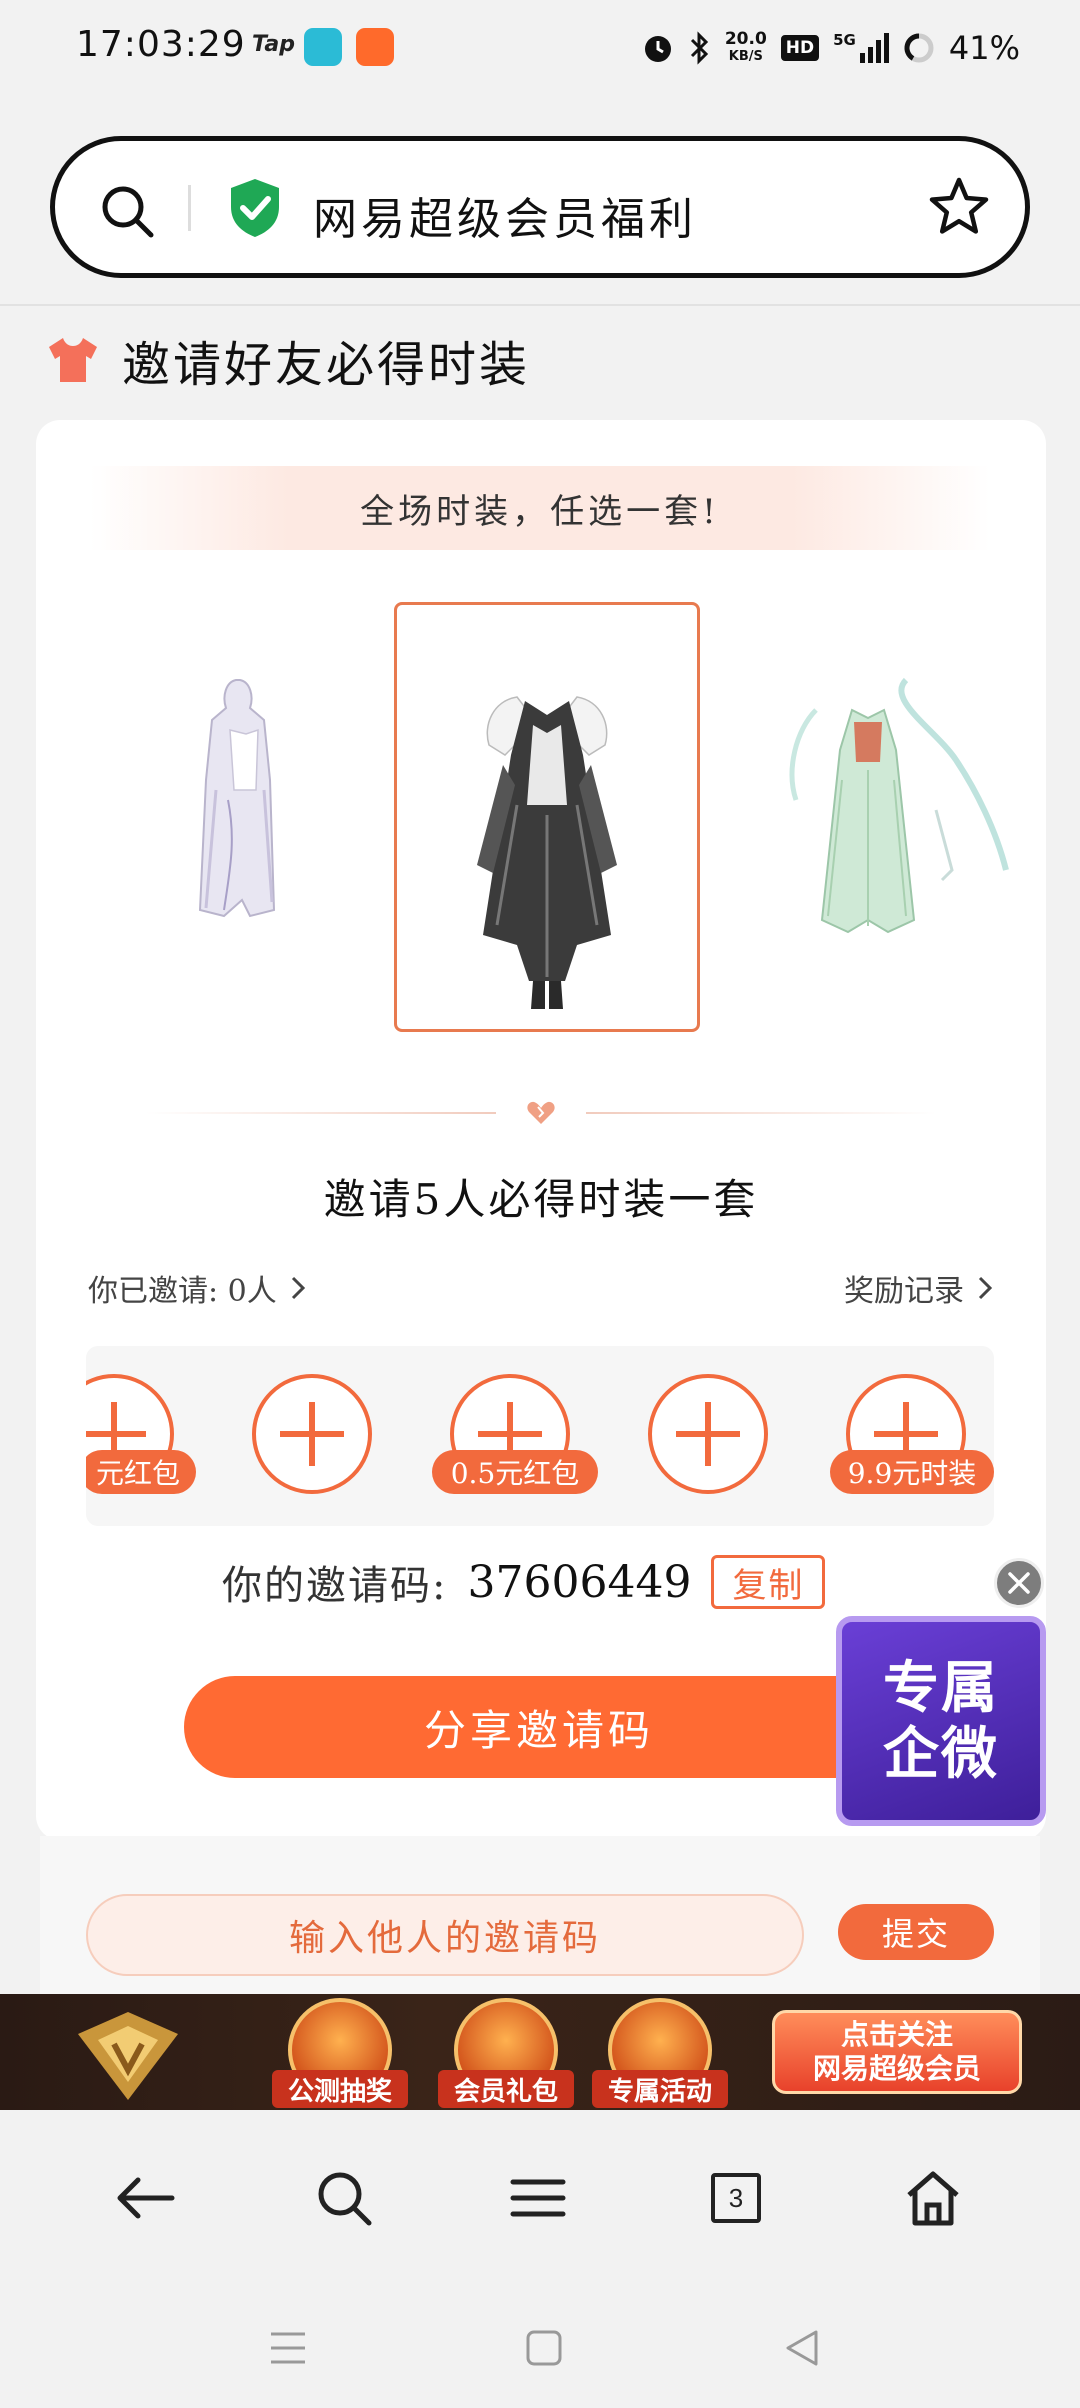 Image resolution: width=1080 pixels, height=2408 pixels. I want to click on tab-count-icon: 3, so click(736, 2198).